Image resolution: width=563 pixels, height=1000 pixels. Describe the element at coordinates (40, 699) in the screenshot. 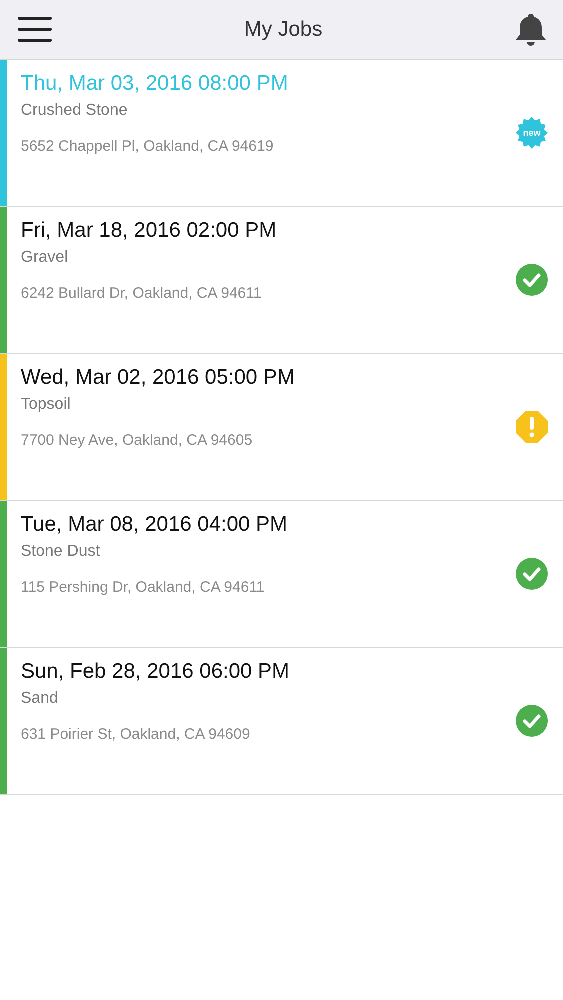

I see `material-name: Sand` at that location.